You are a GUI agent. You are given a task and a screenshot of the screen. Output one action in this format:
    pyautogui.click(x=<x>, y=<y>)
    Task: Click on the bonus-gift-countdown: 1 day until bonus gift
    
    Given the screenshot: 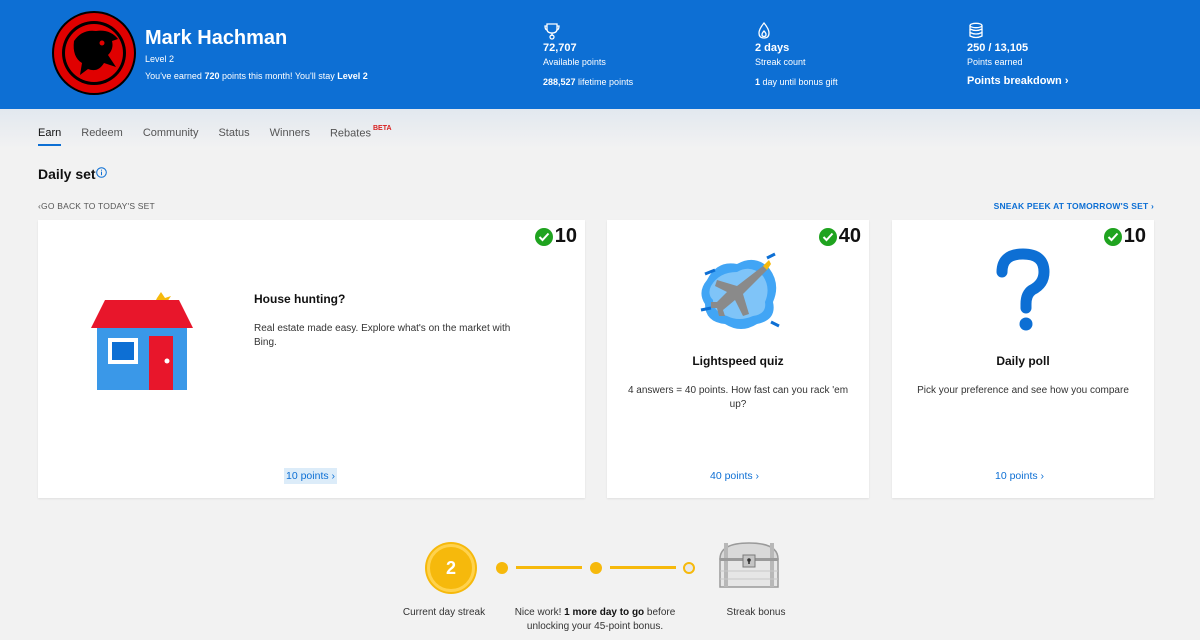 What is the action you would take?
    pyautogui.click(x=796, y=82)
    